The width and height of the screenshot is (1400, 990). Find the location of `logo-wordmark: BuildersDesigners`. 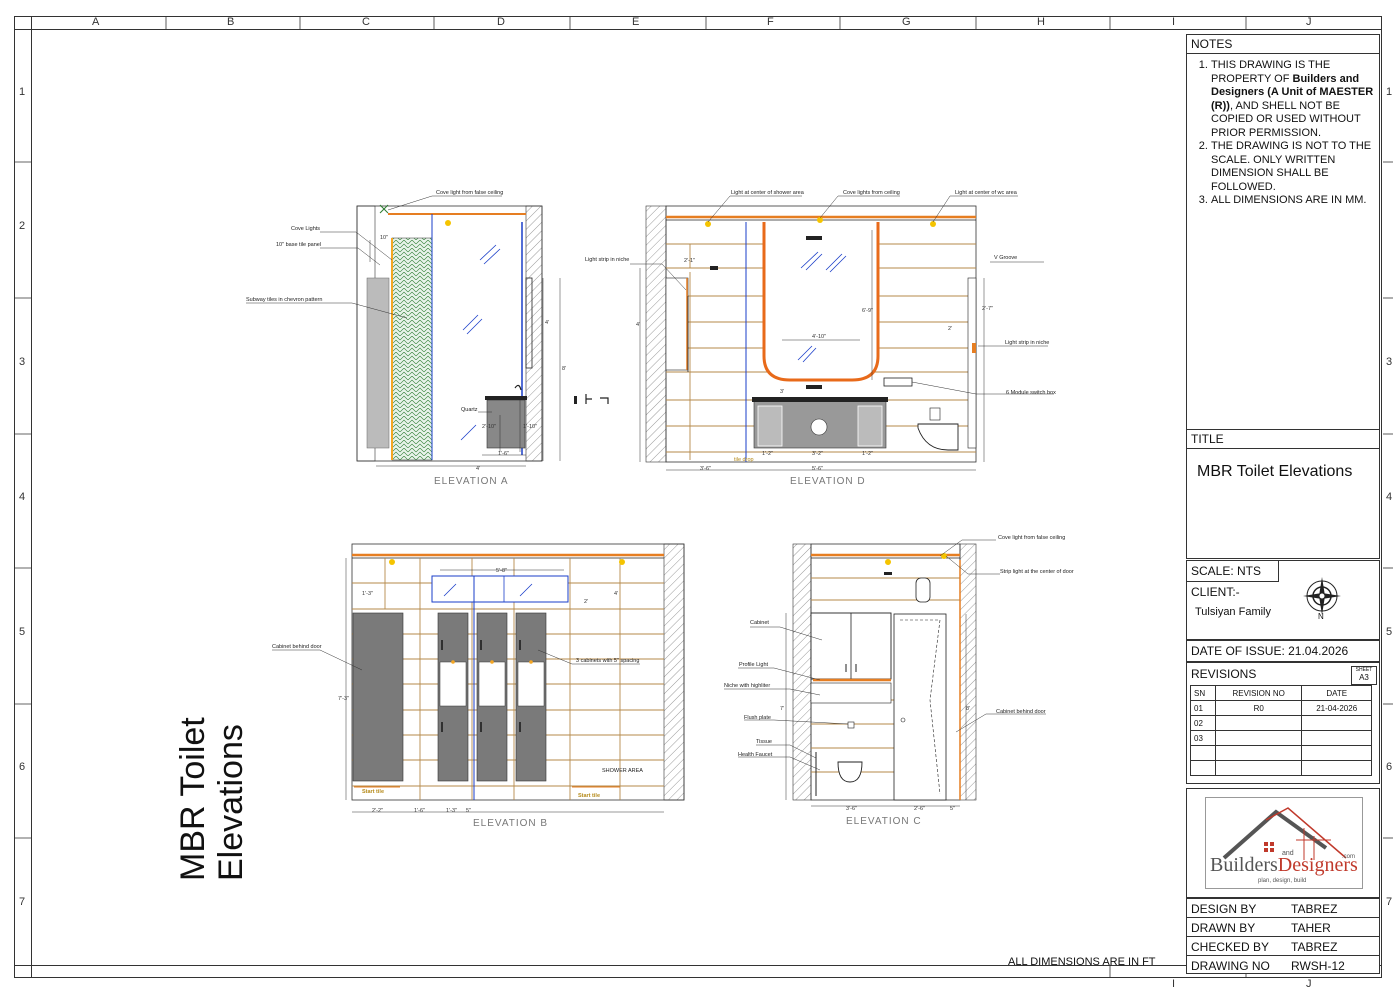

logo-wordmark: BuildersDesigners is located at coordinates (1284, 865).